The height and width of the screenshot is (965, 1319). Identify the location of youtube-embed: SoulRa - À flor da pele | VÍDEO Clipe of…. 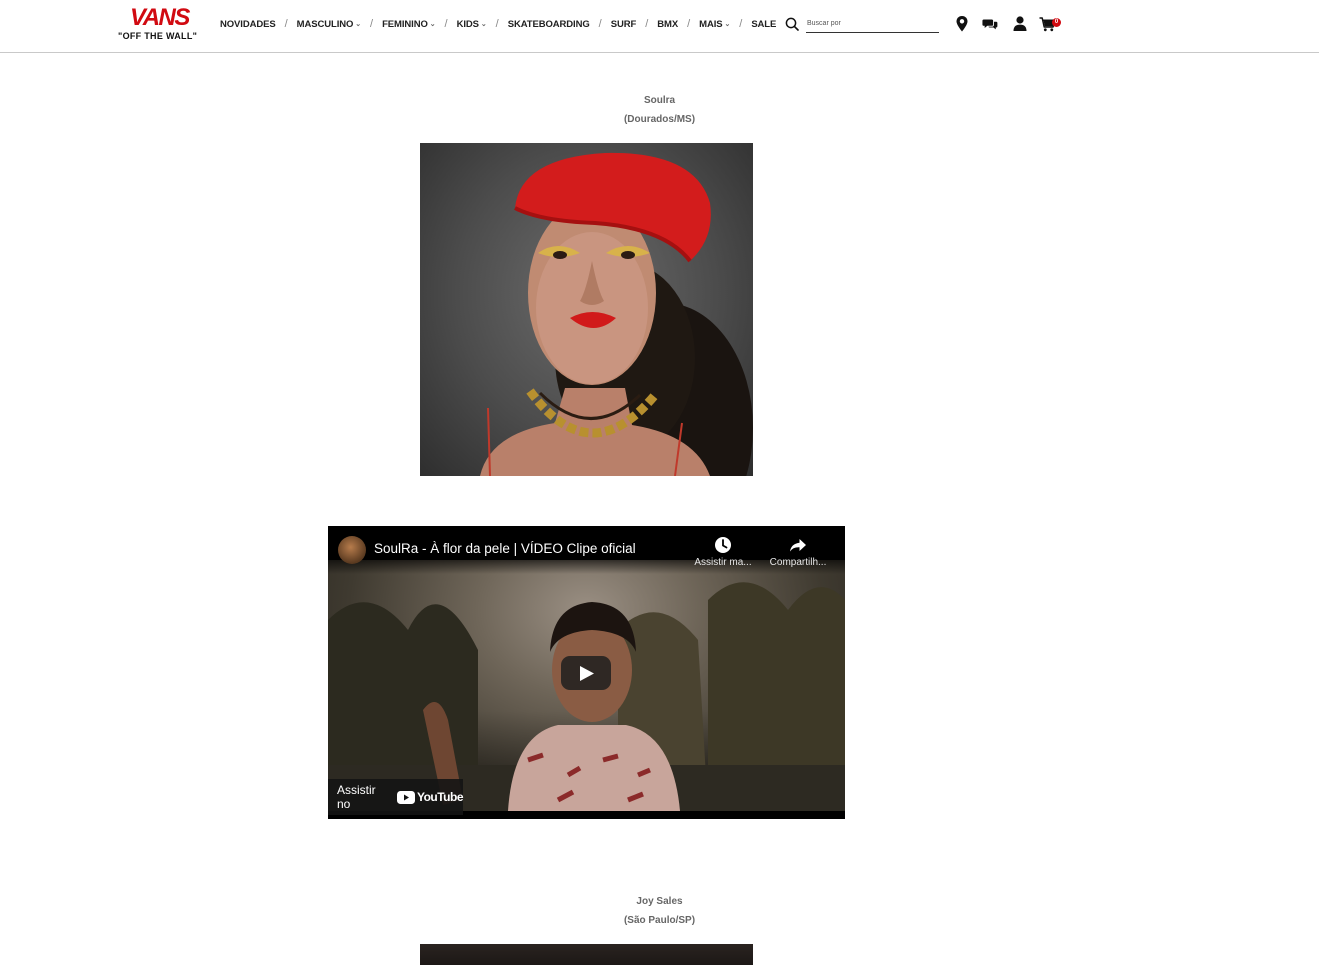
(586, 672).